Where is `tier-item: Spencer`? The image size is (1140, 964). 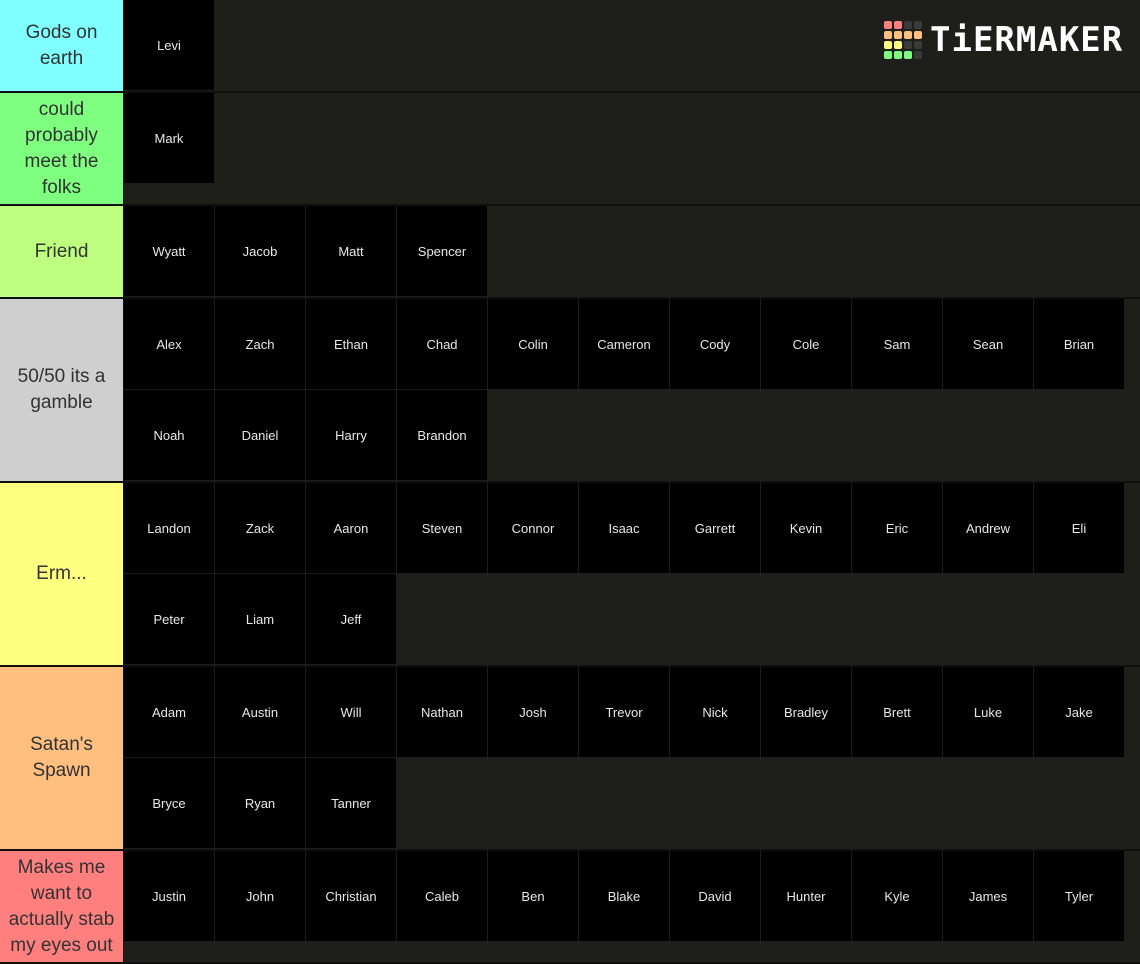 tier-item: Spencer is located at coordinates (442, 251).